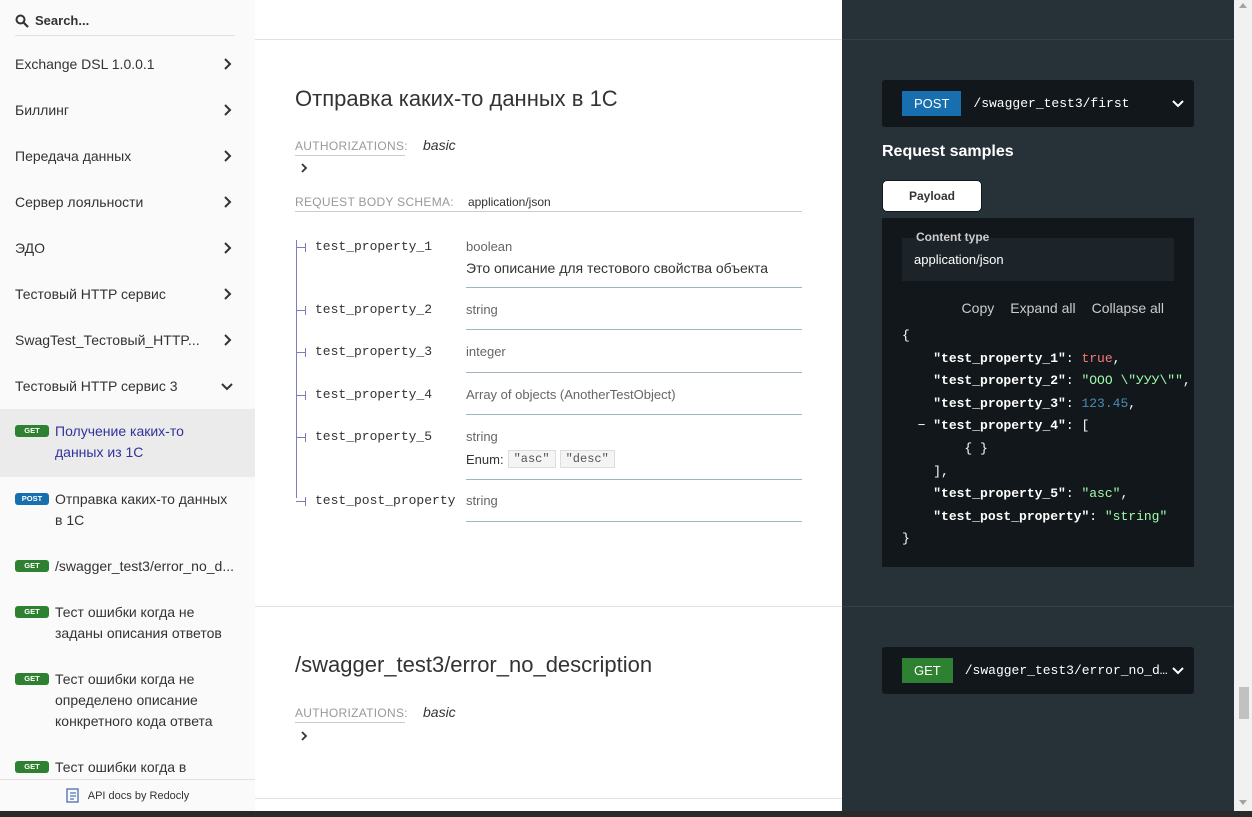  I want to click on property-type: boolean, so click(489, 246).